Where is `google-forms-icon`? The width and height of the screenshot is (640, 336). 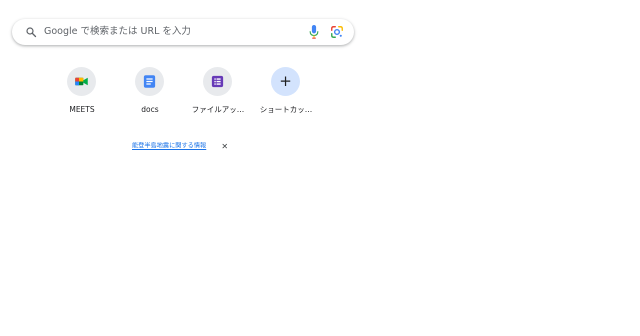 google-forms-icon is located at coordinates (217, 81).